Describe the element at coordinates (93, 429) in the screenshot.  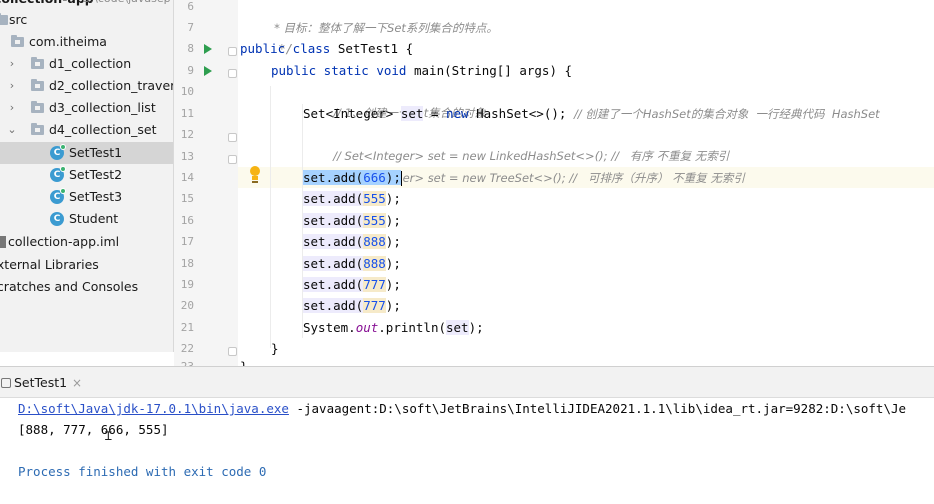
I see `console-output: [888, 777, 666, 555]` at that location.